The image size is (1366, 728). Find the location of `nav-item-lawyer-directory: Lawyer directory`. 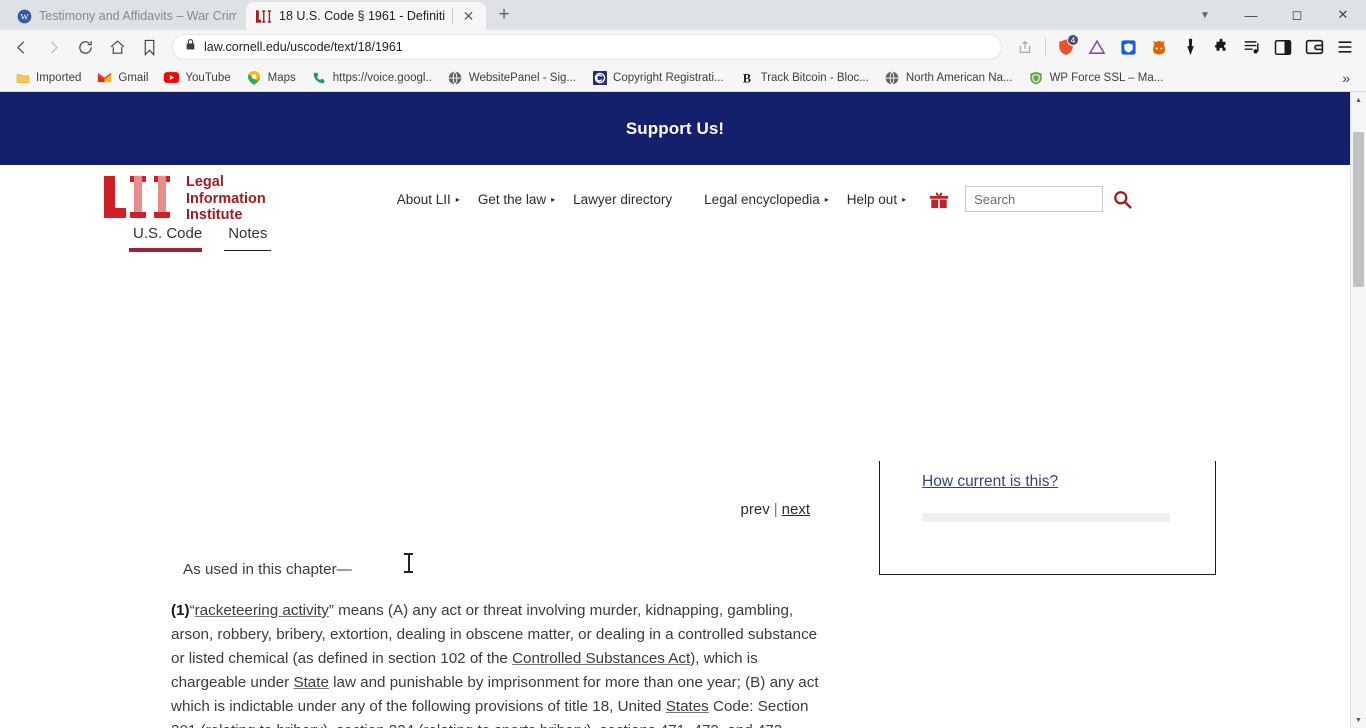

nav-item-lawyer-directory: Lawyer directory is located at coordinates (622, 199).